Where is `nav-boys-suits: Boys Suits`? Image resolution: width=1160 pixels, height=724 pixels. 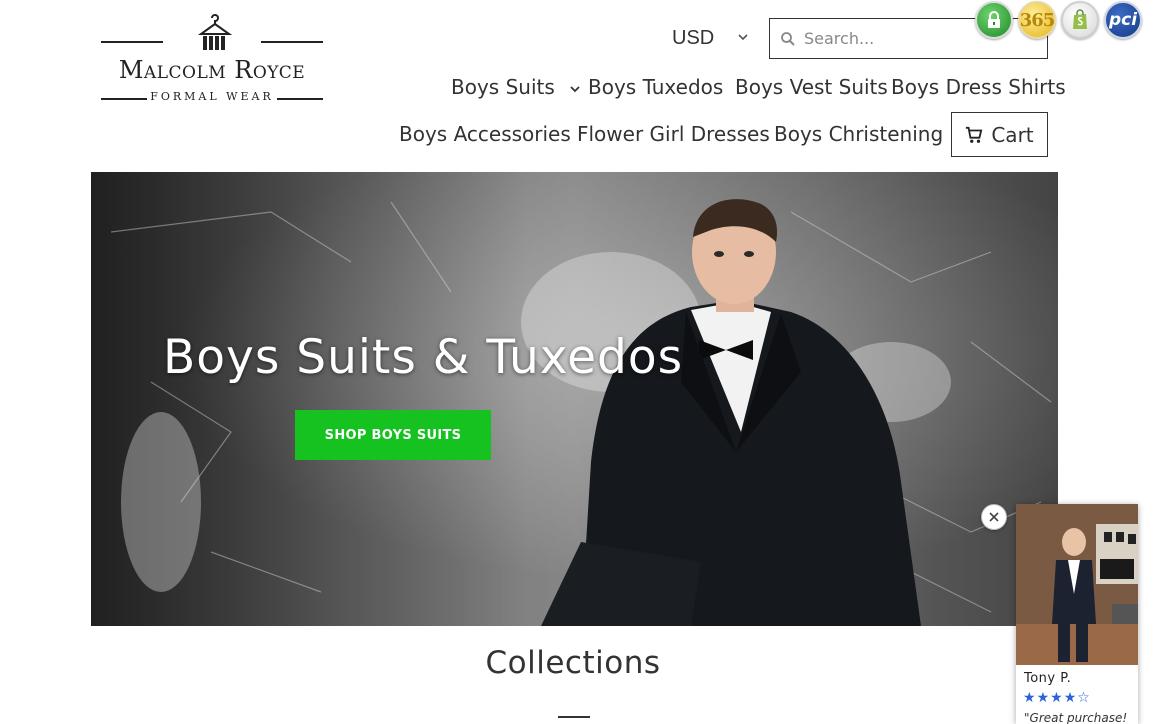
nav-boys-suits: Boys Suits is located at coordinates (516, 87).